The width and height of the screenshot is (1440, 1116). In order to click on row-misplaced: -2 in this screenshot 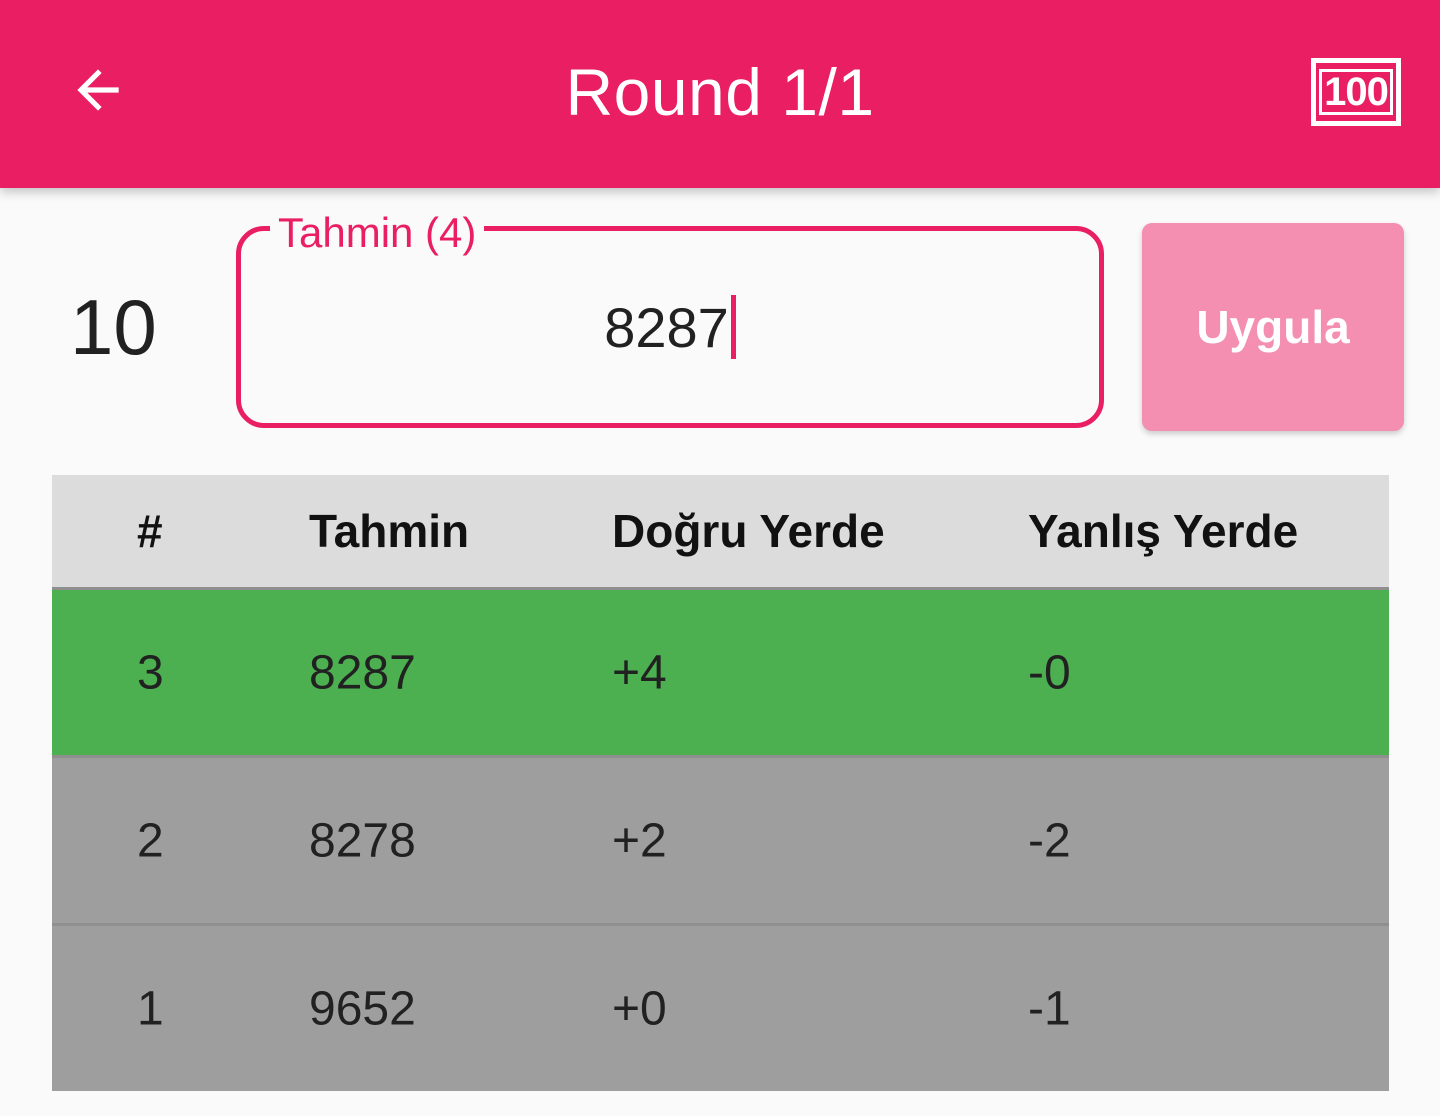, I will do `click(1049, 840)`.